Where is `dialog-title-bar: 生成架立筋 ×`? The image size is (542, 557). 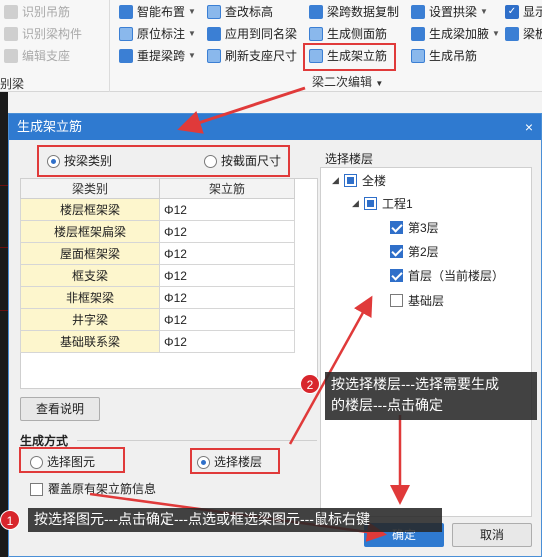
dialog-title-bar: 生成架立筋 × is located at coordinates (275, 127).